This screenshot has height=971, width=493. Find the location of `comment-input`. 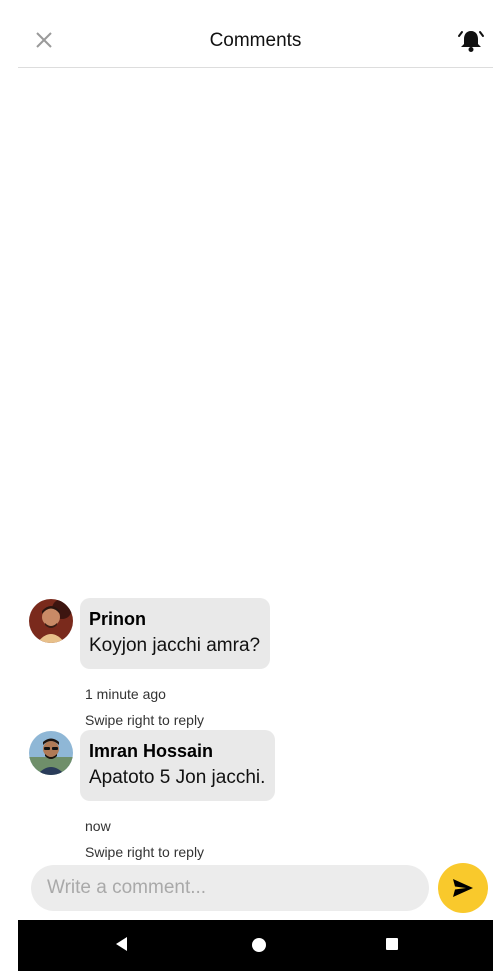

comment-input is located at coordinates (230, 888).